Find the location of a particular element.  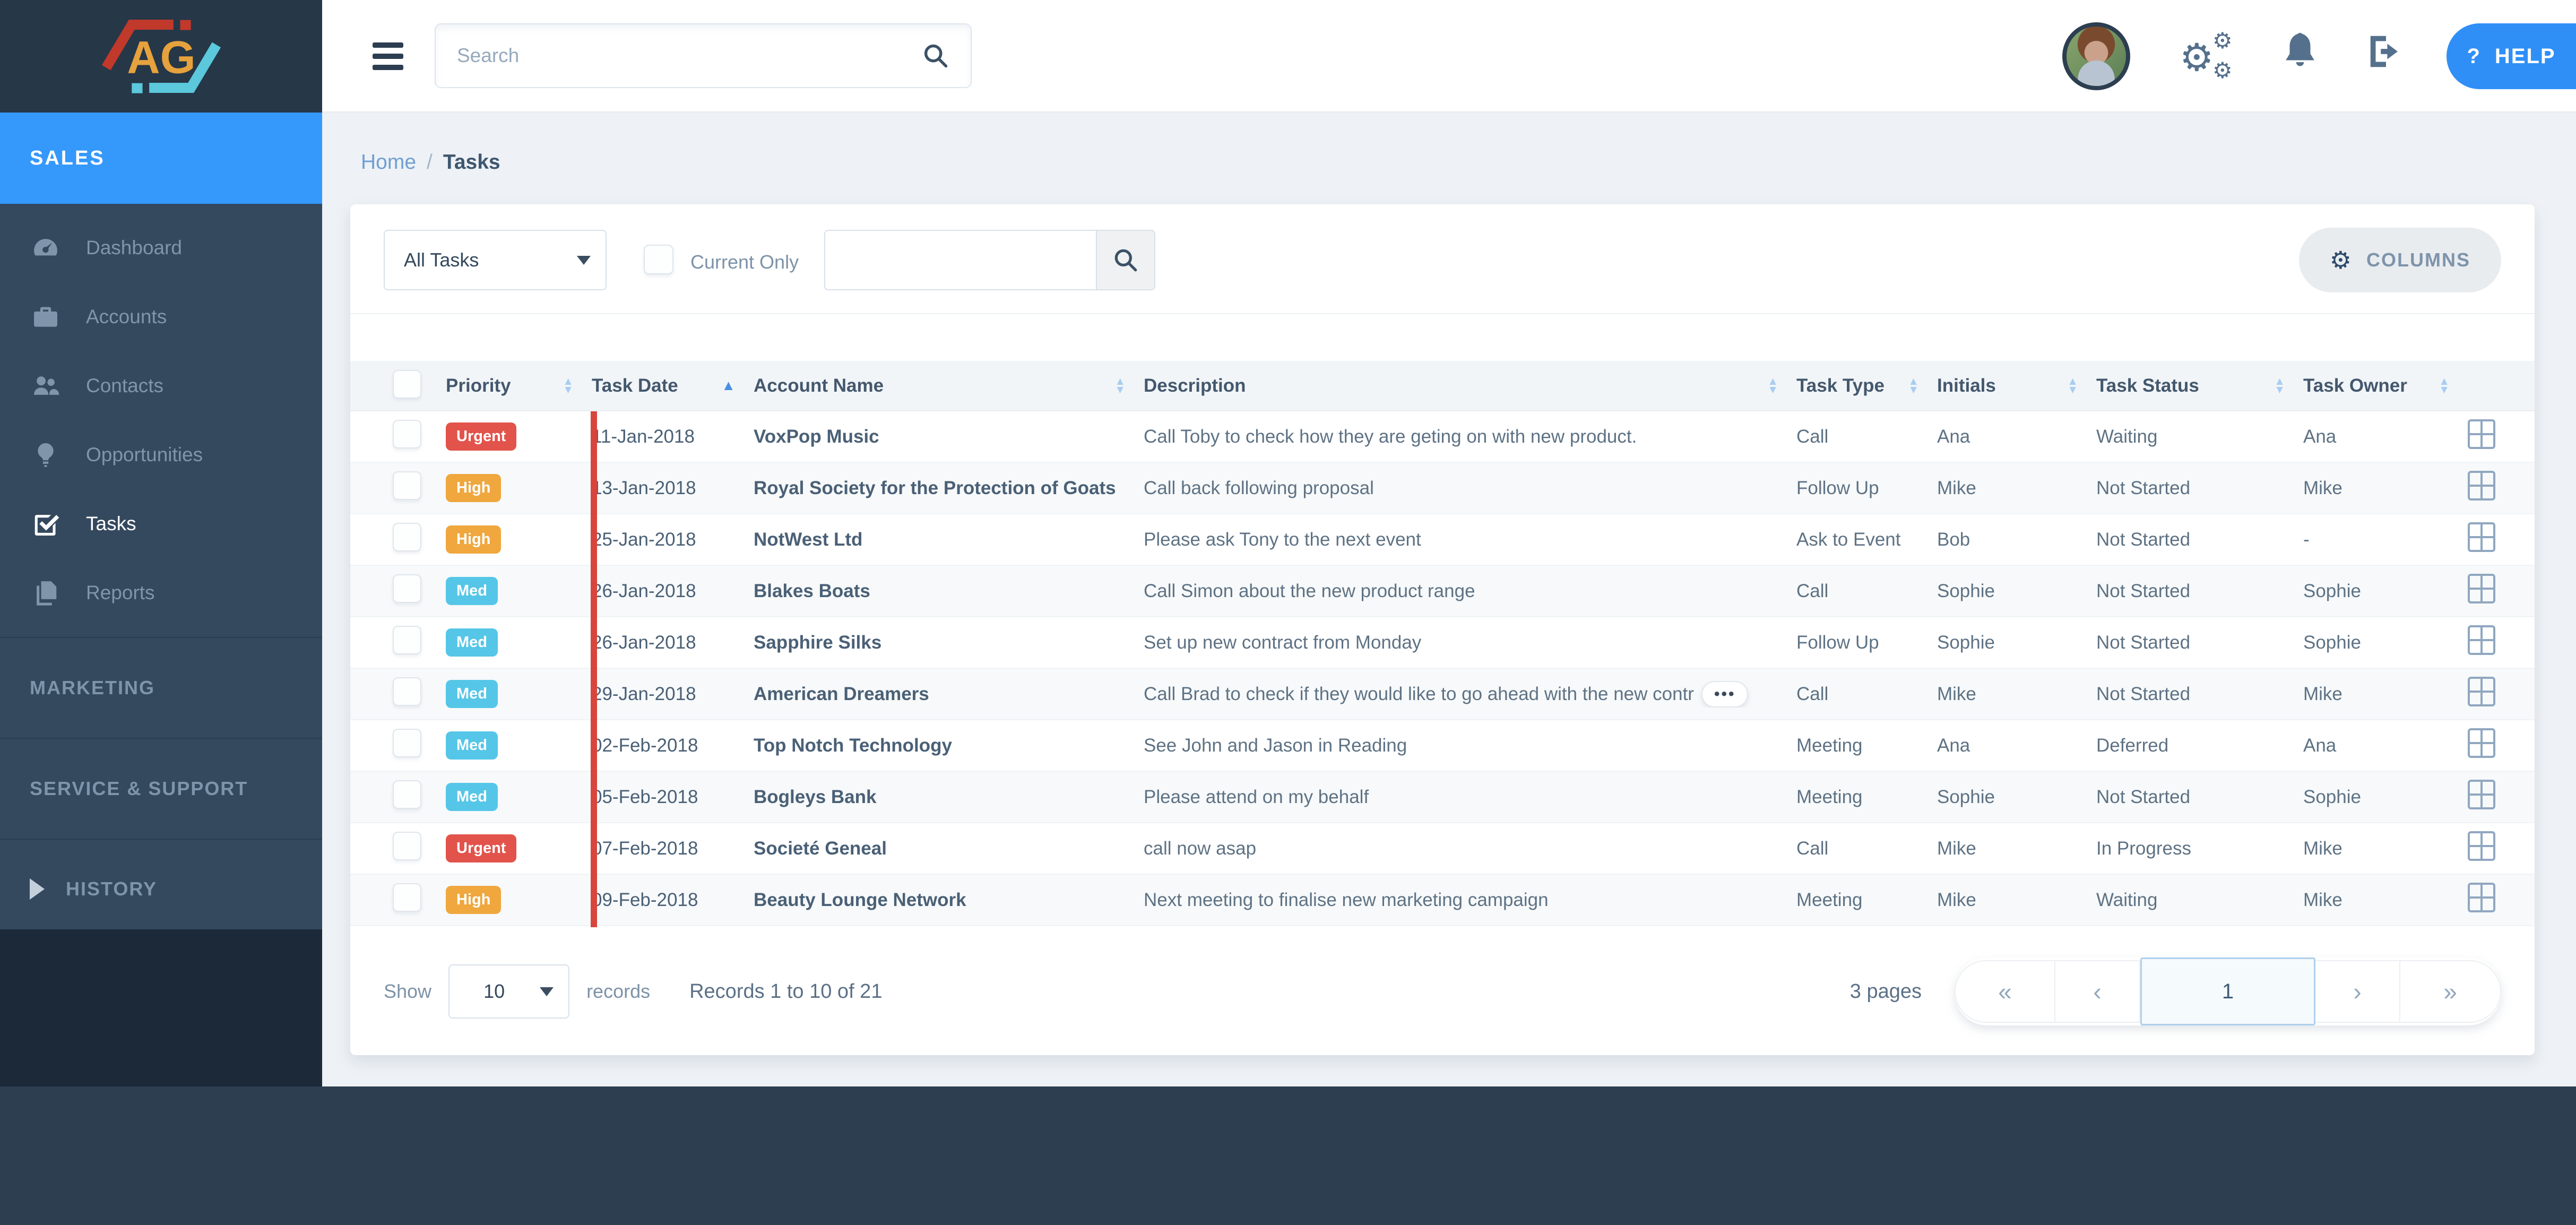

account-name-cell: American Dreamers is located at coordinates (949, 694).